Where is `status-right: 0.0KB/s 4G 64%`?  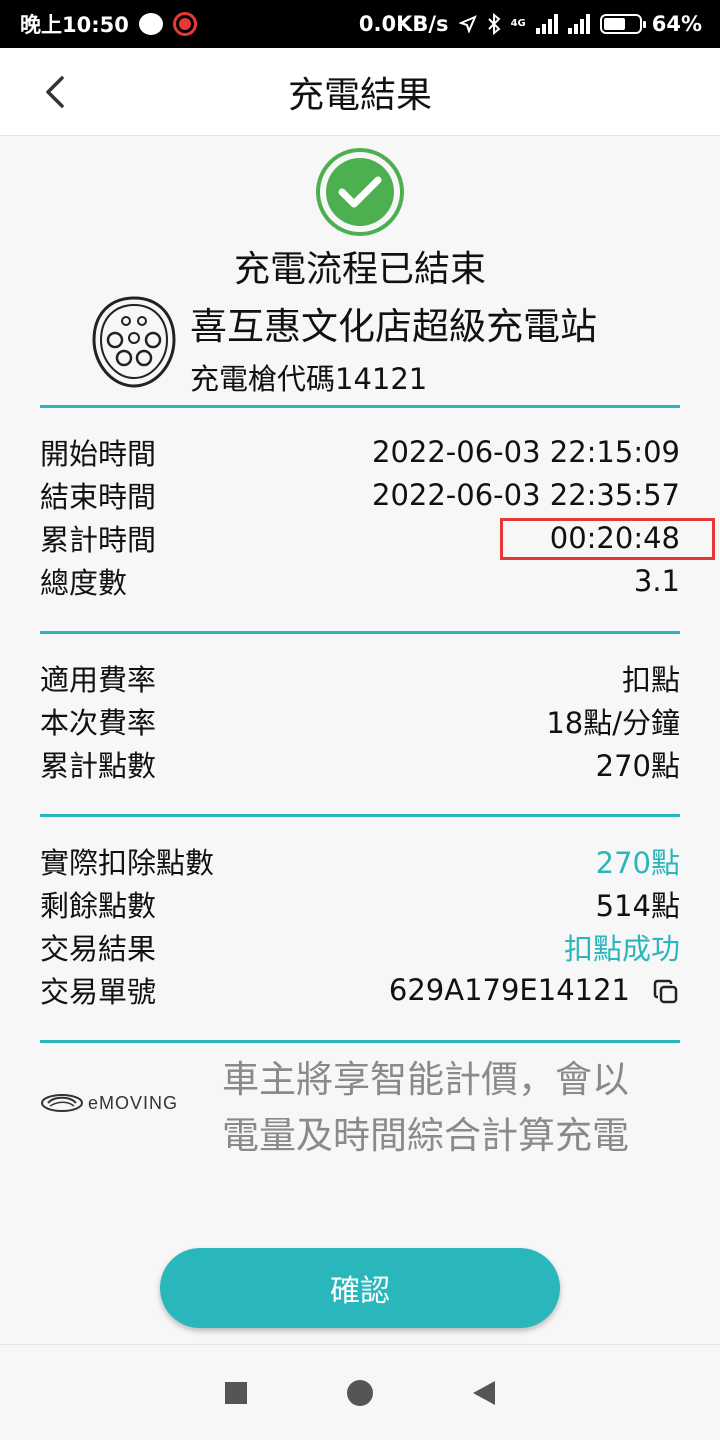 status-right: 0.0KB/s 4G 64% is located at coordinates (530, 24).